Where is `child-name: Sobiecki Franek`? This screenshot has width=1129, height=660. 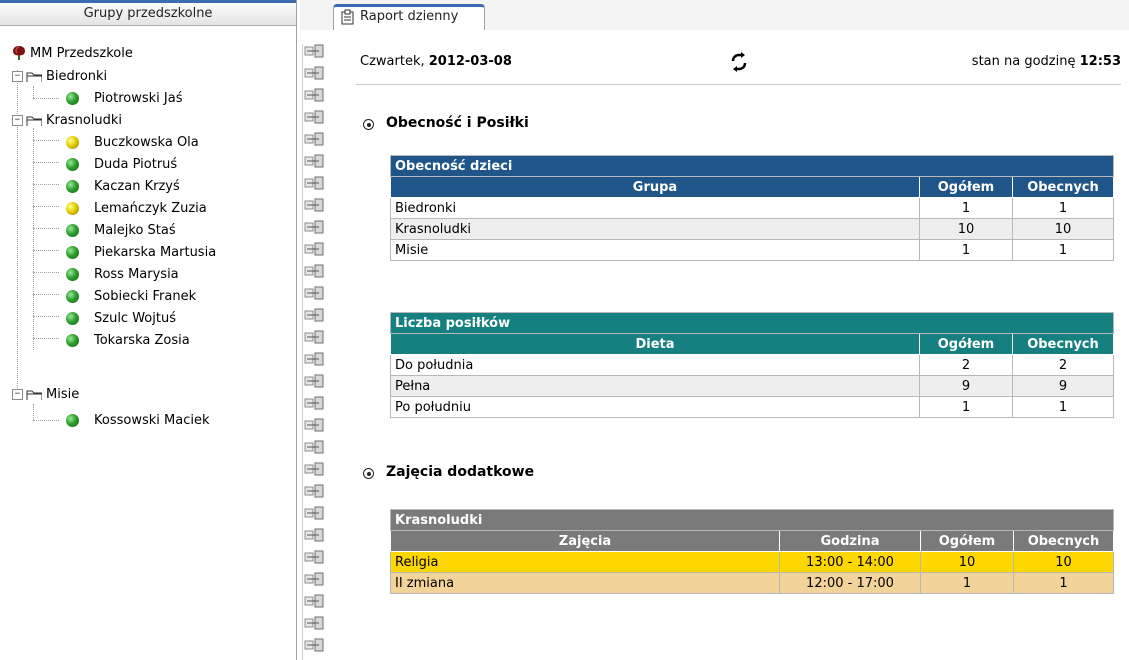 child-name: Sobiecki Franek is located at coordinates (145, 296).